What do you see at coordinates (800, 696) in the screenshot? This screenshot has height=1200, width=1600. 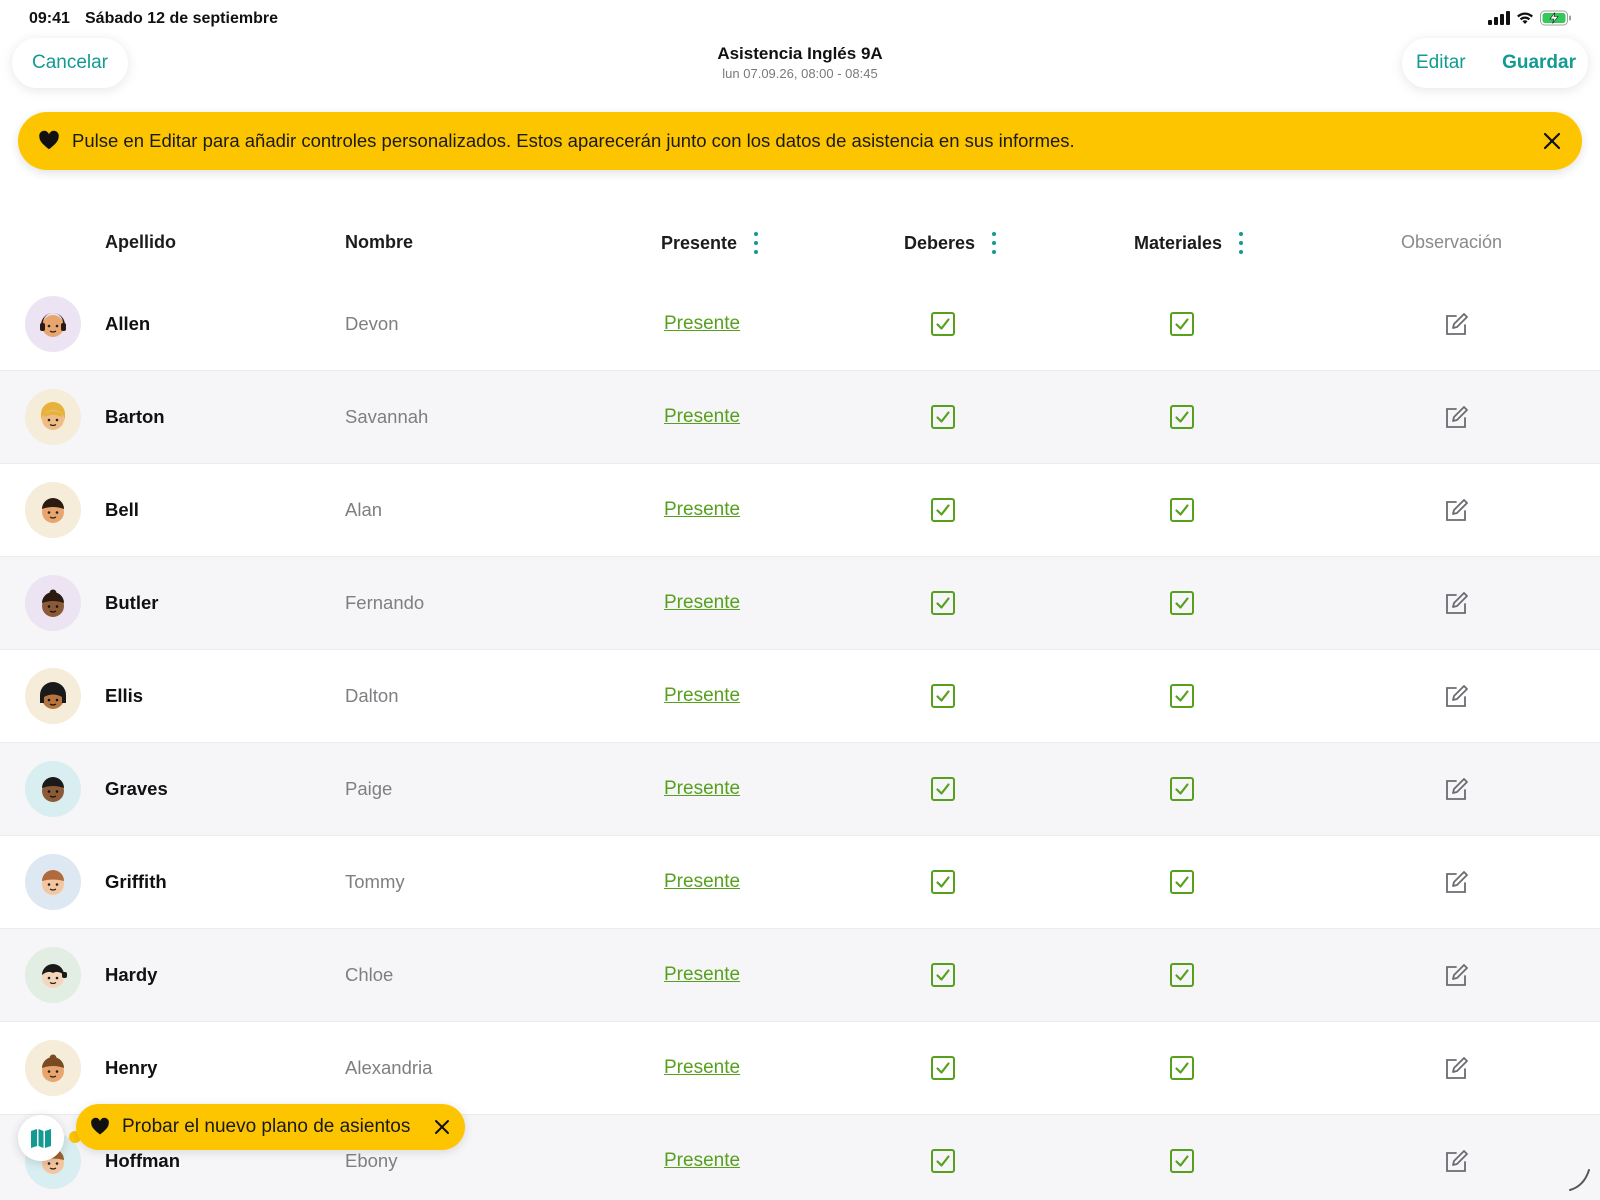 I see `table-row: Ellis Dalton Presente` at bounding box center [800, 696].